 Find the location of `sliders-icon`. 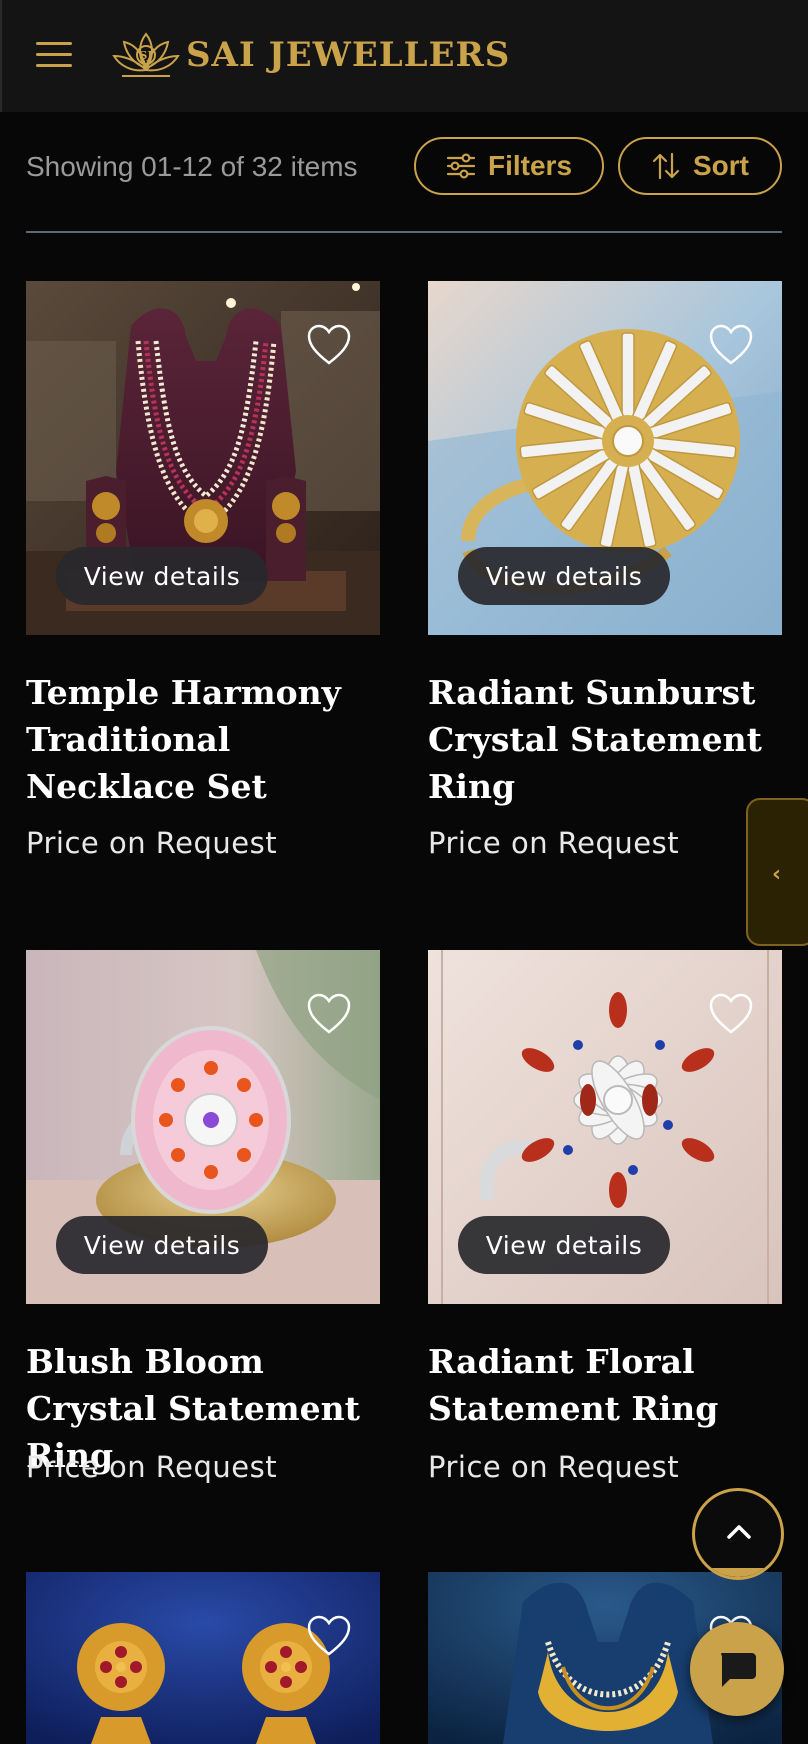

sliders-icon is located at coordinates (461, 166).